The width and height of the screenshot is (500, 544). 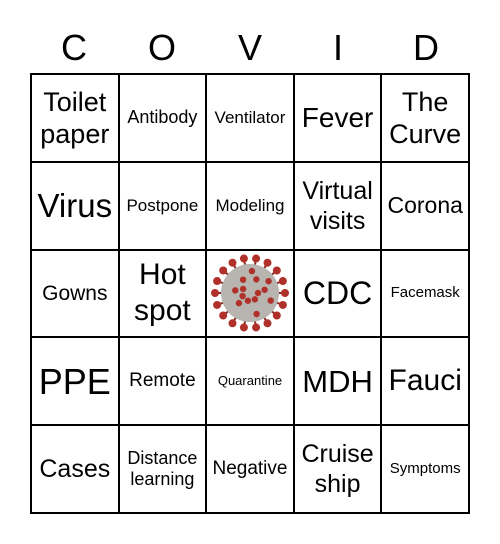 I want to click on bingo-cell: Cases, so click(x=75, y=469).